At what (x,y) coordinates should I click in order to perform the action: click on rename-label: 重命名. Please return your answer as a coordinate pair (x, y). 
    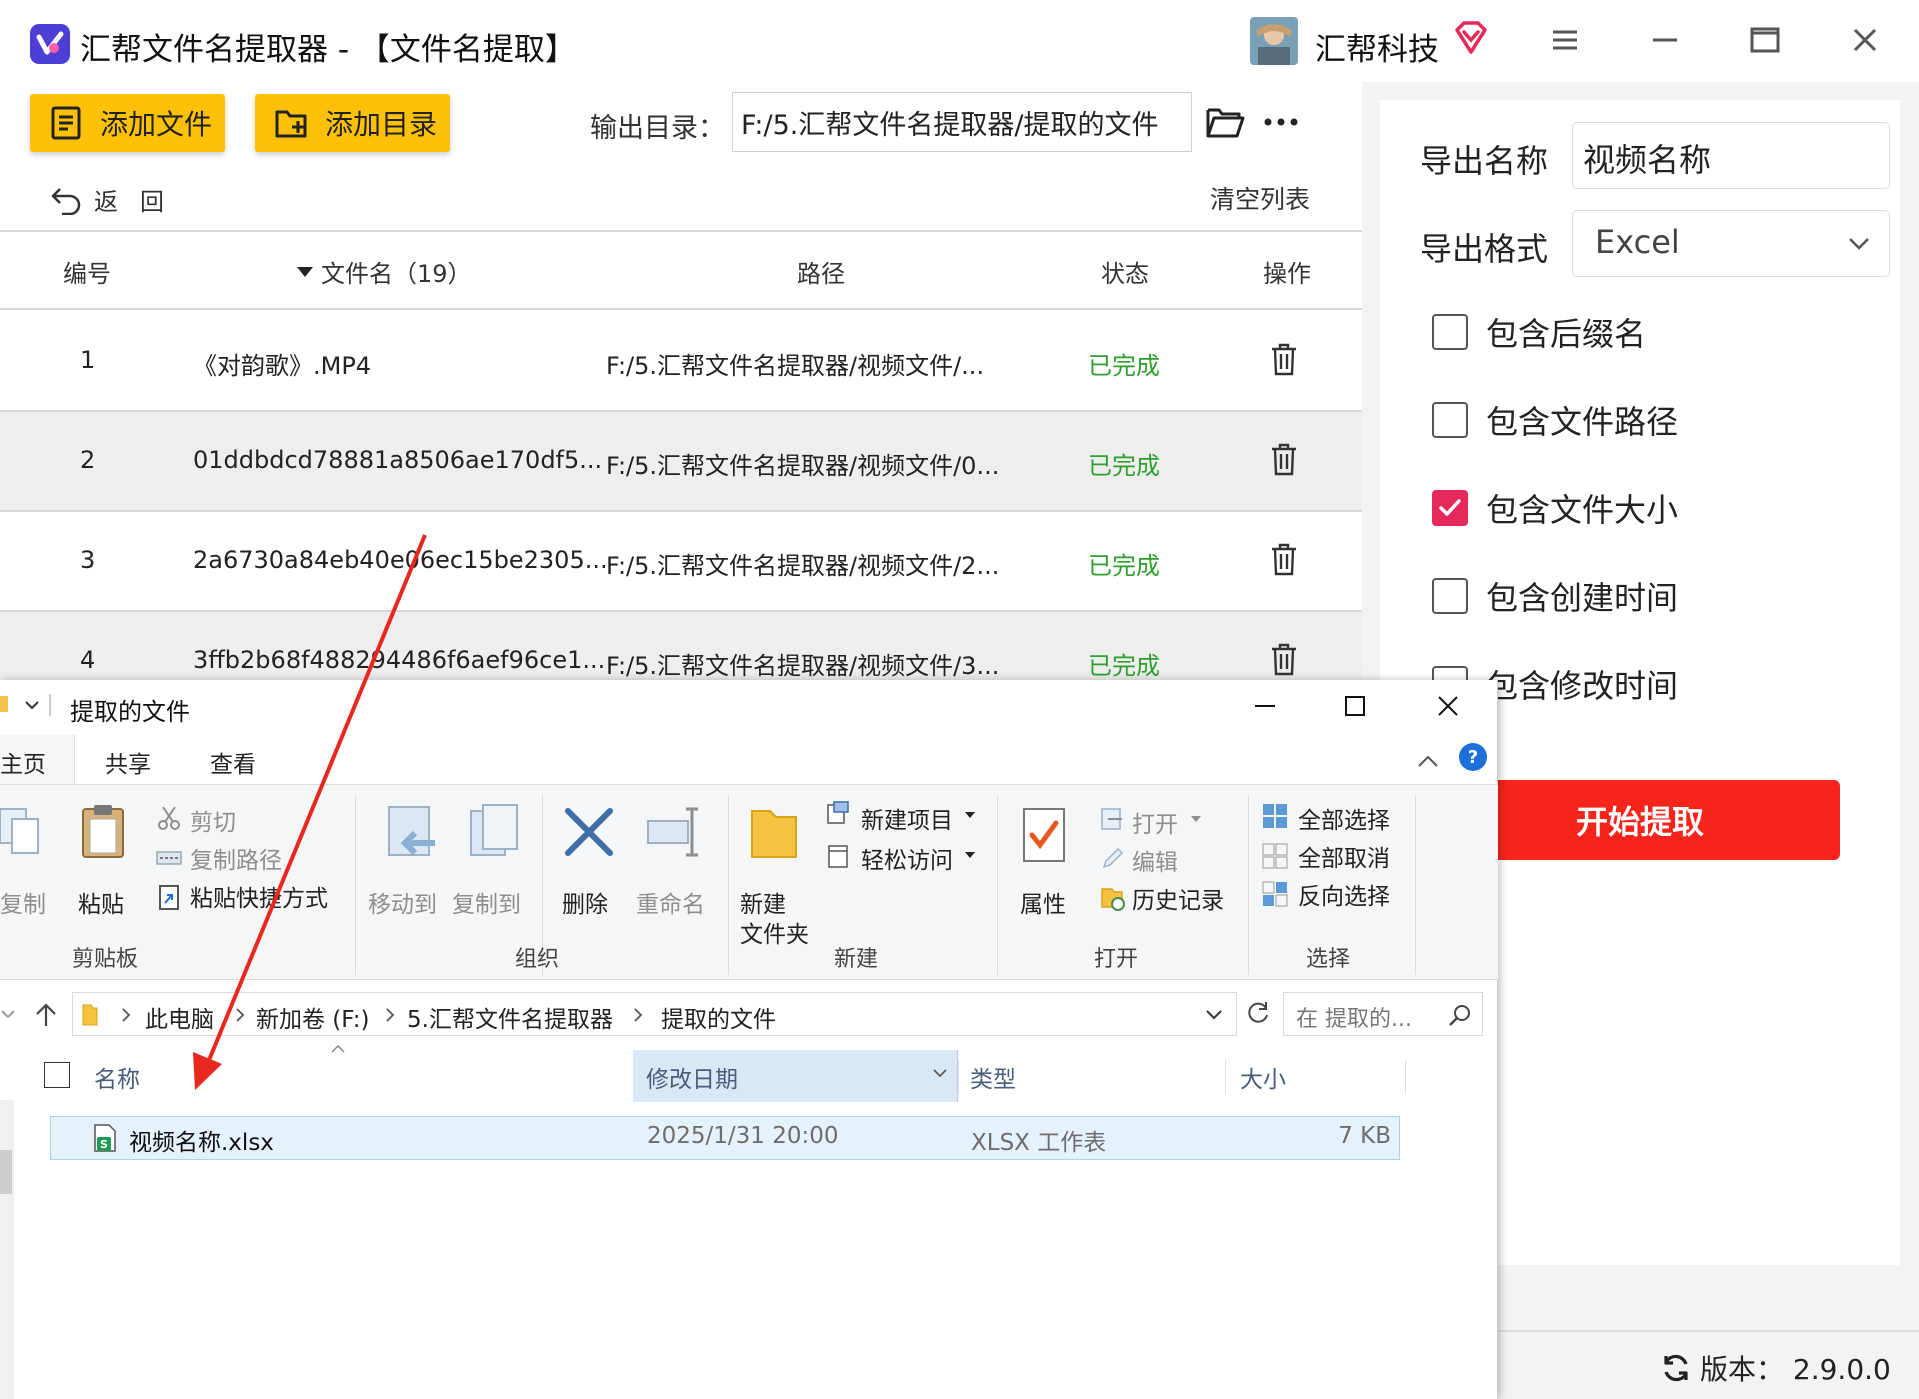
    Looking at the image, I should click on (670, 902).